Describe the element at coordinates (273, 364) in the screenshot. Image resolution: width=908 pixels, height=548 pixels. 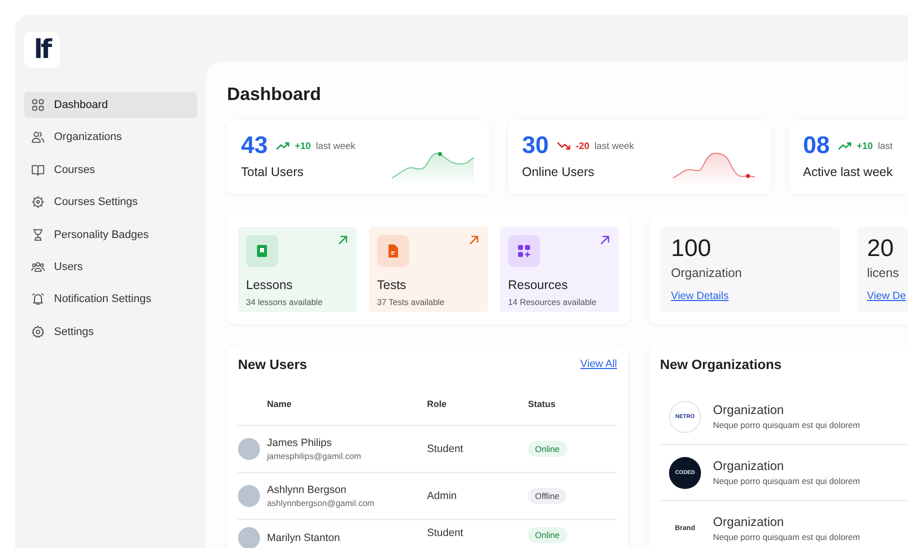
I see `card-title: New Users` at that location.